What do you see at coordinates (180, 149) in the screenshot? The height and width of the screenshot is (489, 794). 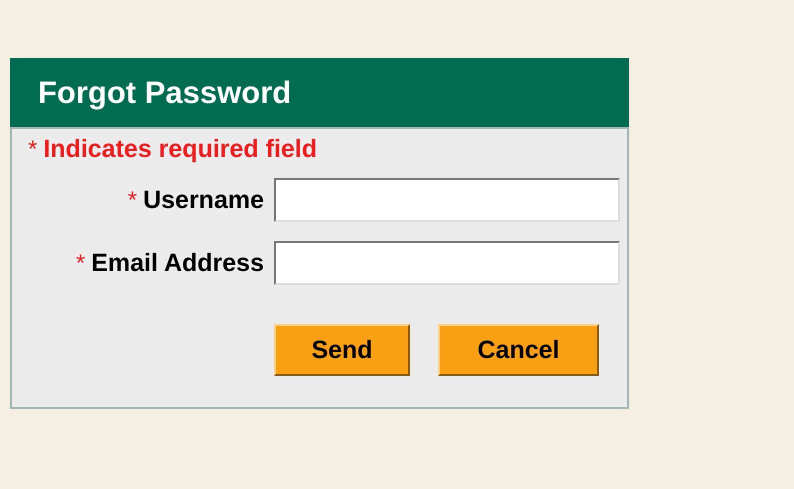 I see `required-note: Indicates required field` at bounding box center [180, 149].